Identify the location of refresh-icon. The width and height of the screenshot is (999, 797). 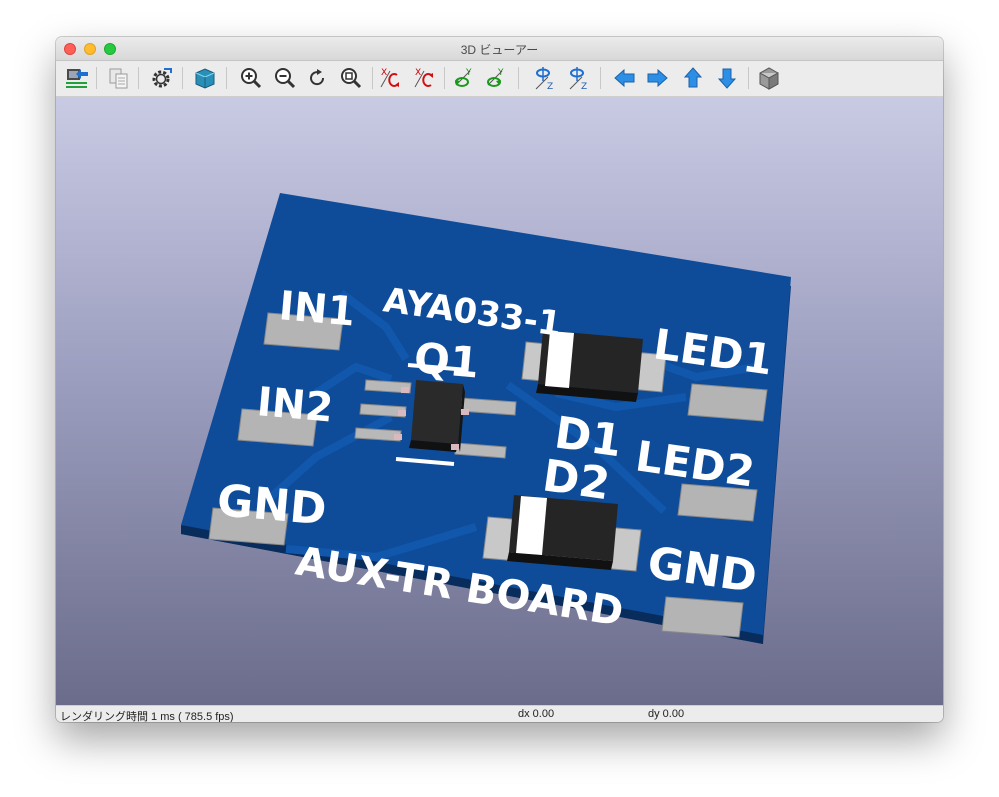
(317, 77).